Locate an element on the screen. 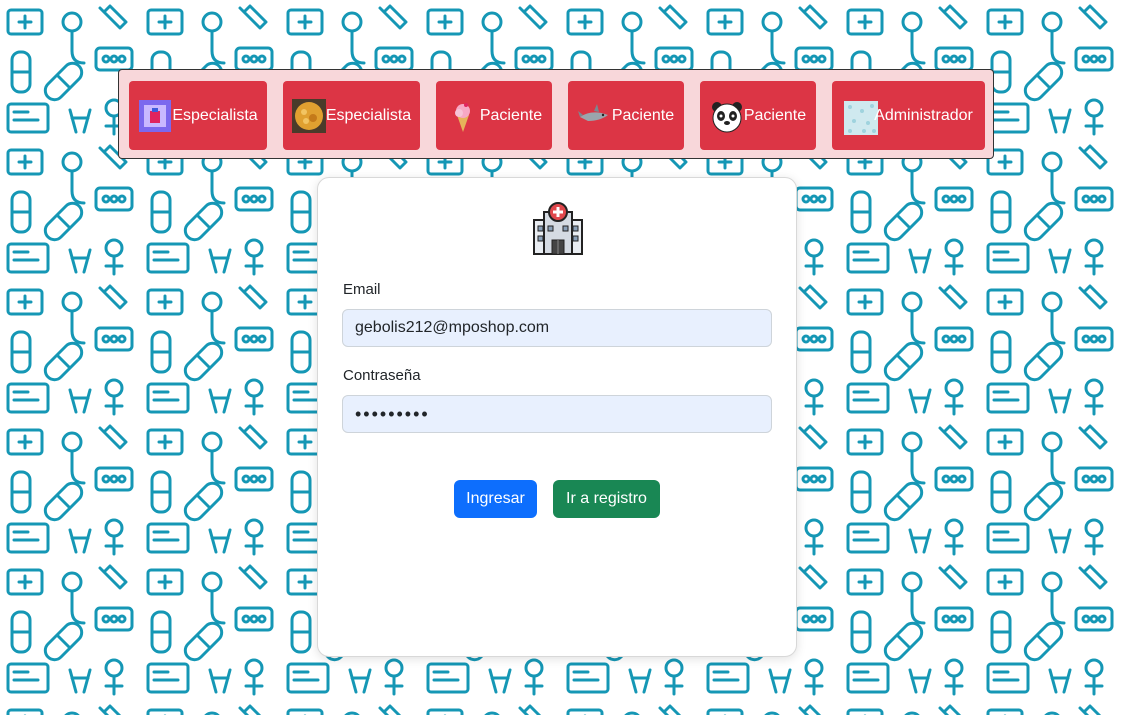 The width and height of the screenshot is (1121, 715). quick-login-label: Administrador is located at coordinates (923, 115).